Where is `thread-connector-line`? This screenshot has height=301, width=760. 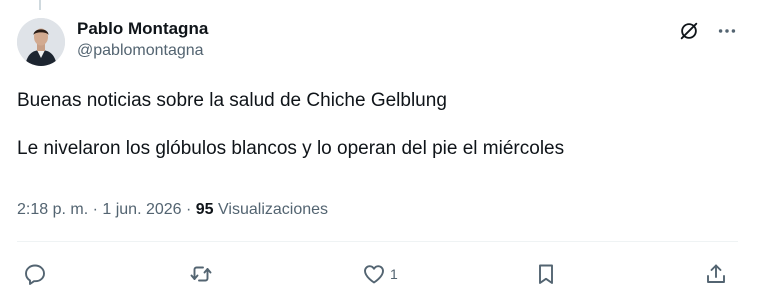 thread-connector-line is located at coordinates (40, 5).